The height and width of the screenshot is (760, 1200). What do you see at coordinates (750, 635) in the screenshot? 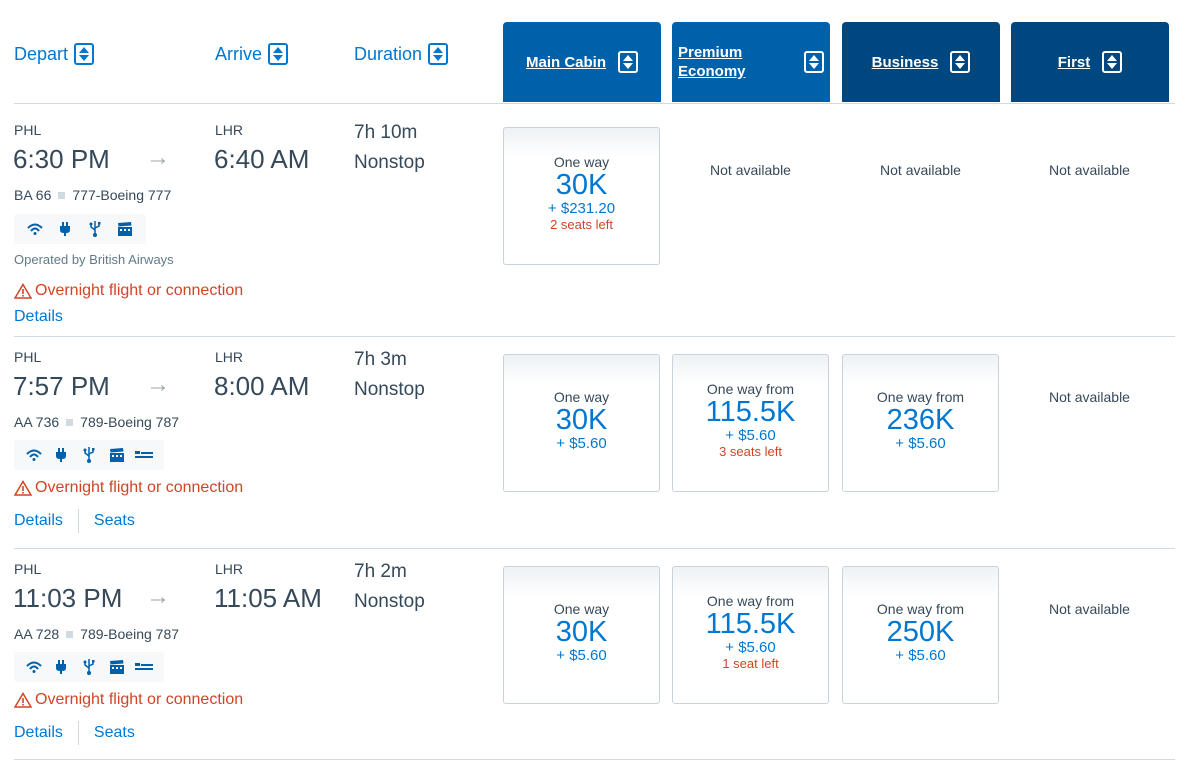
I see `fare-card-premium-economy: One way from 115.5K + $5.60 1 seat left` at bounding box center [750, 635].